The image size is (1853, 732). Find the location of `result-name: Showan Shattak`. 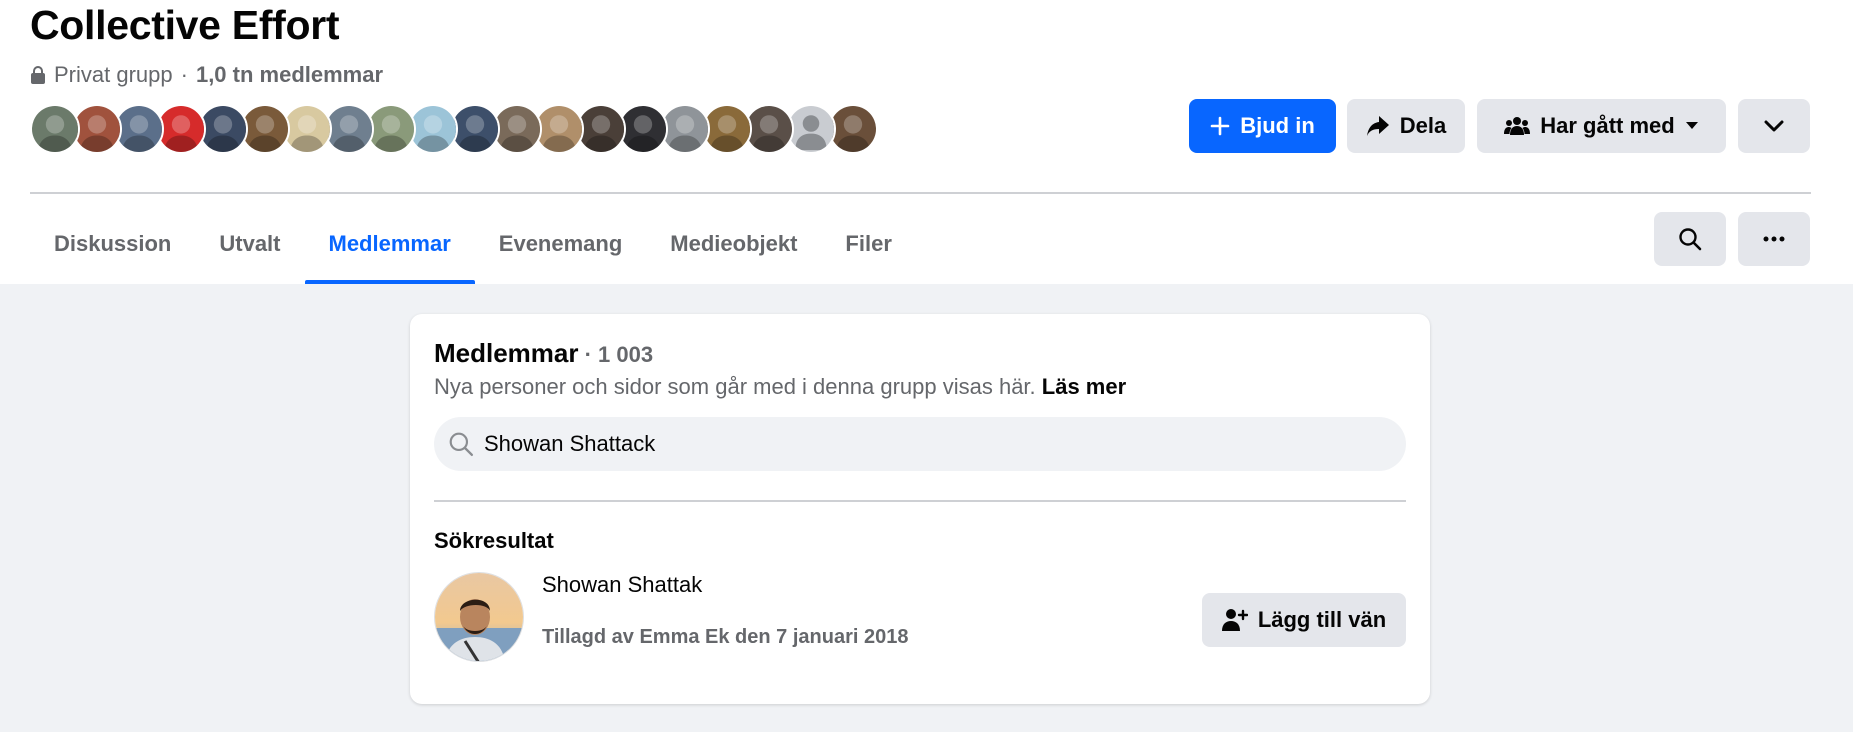

result-name: Showan Shattak is located at coordinates (622, 585).